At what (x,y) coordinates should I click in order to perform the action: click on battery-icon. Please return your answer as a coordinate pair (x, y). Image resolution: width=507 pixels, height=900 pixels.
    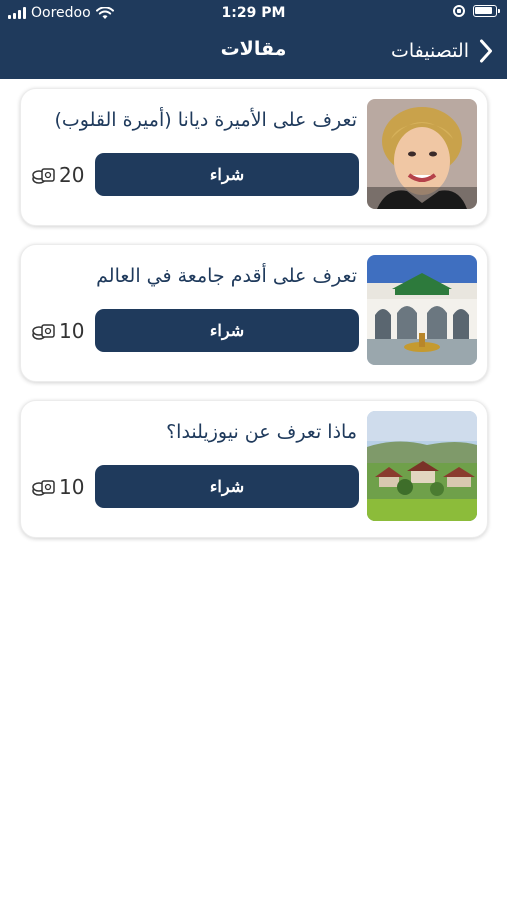
    Looking at the image, I should click on (486, 11).